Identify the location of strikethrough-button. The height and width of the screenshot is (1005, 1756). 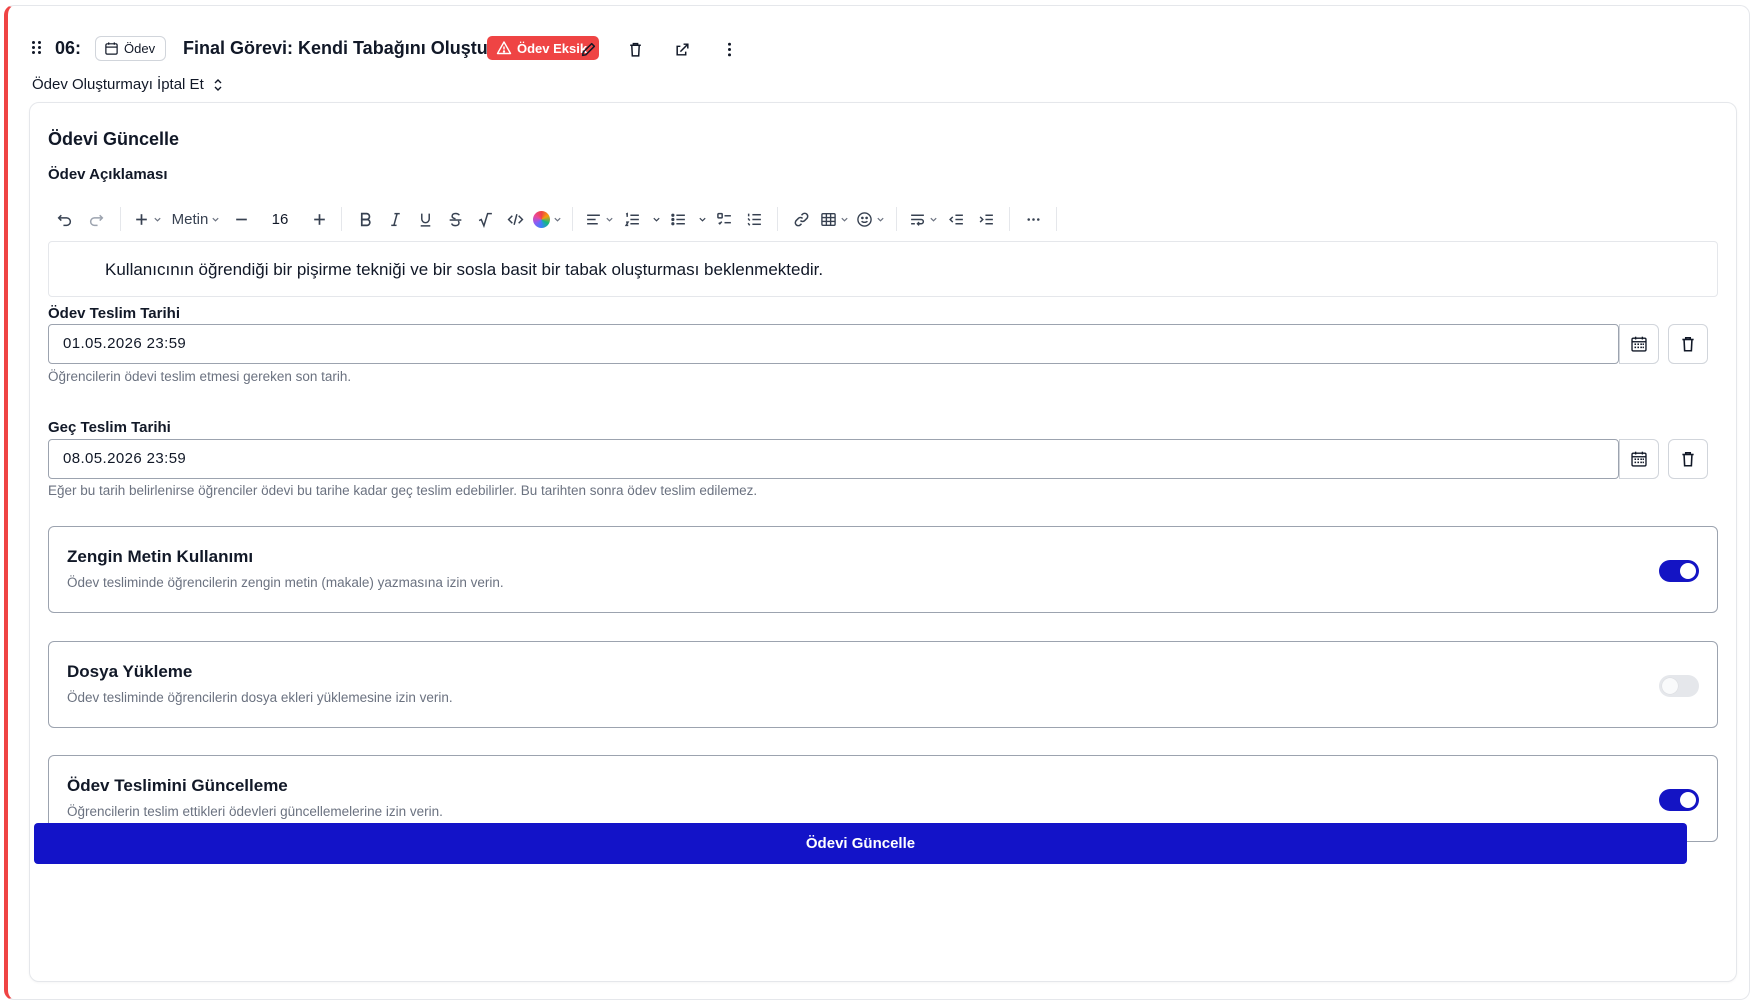
(455, 219).